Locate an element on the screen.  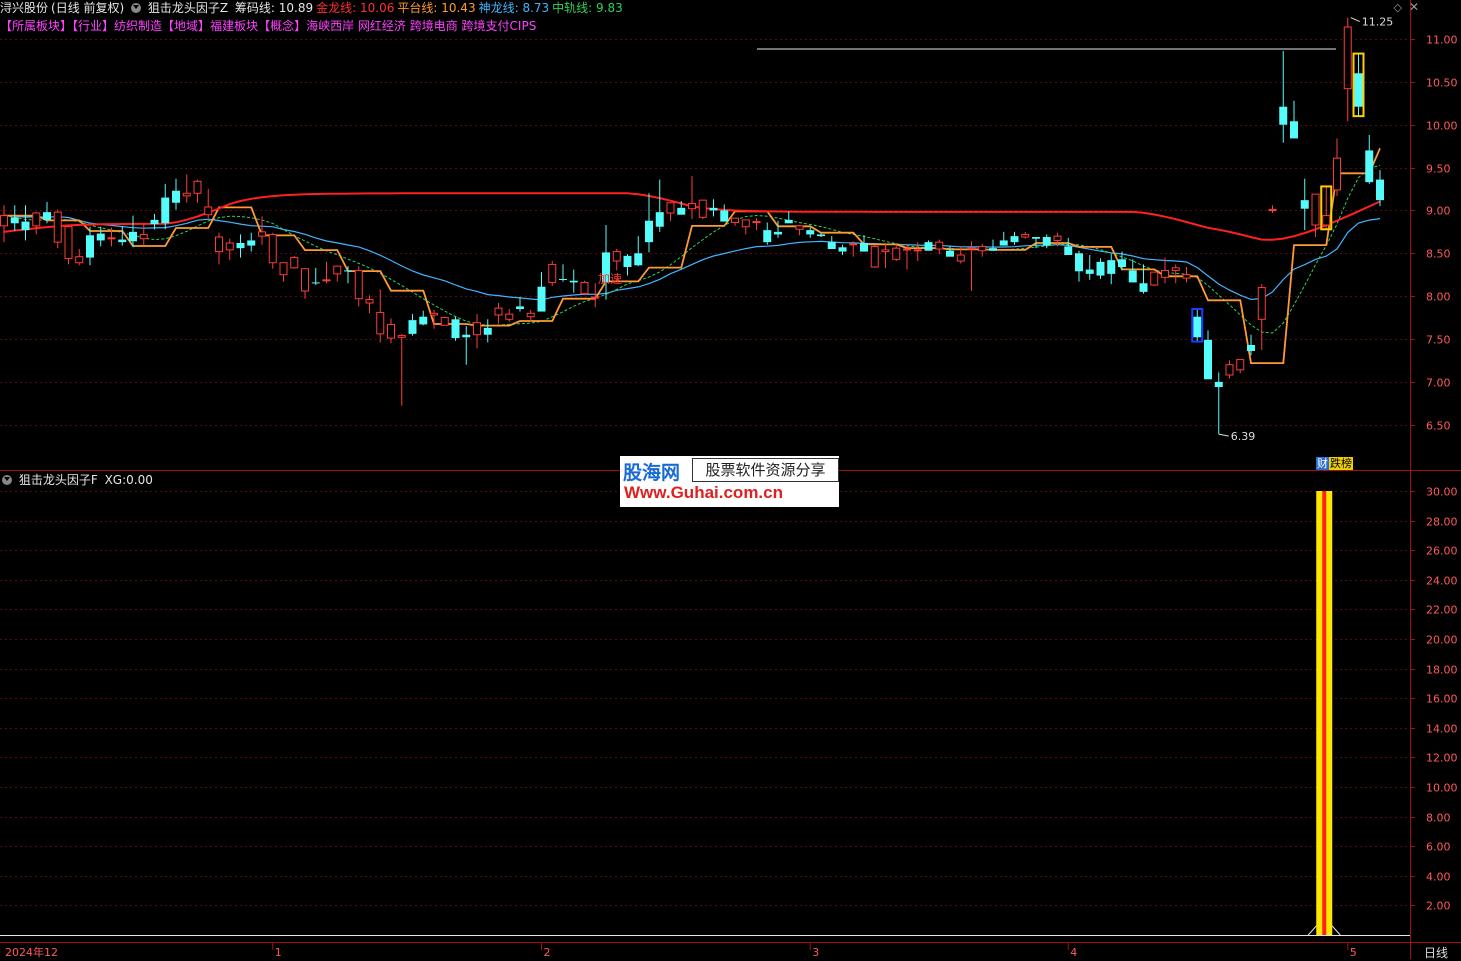
x-tick-label: 1 is located at coordinates (278, 952).